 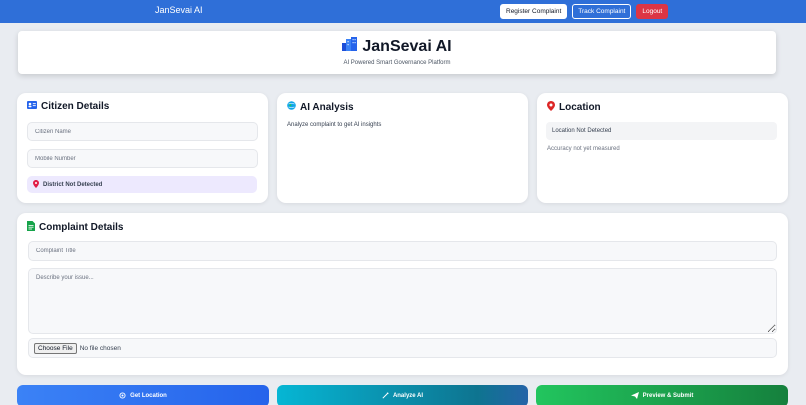 I want to click on location-heading: Location, so click(x=574, y=107).